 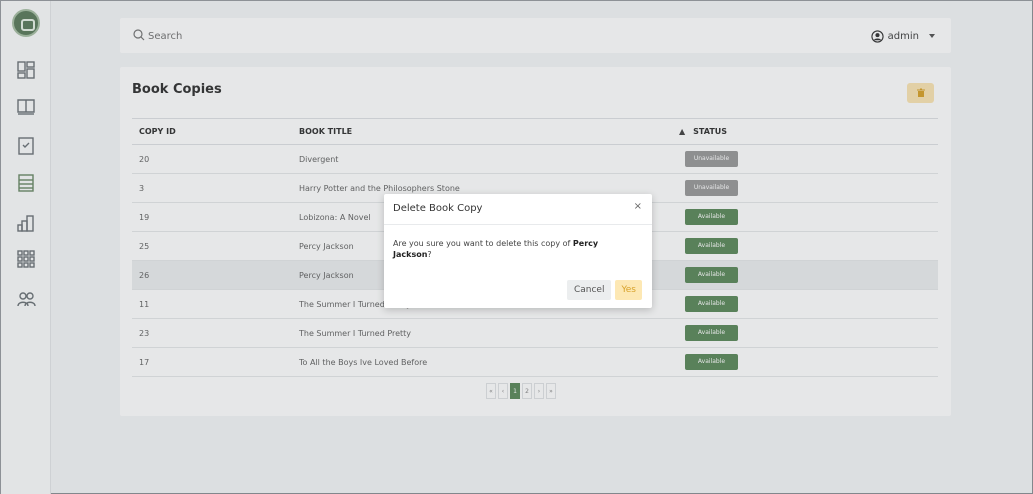 I want to click on confirm-yes-button: Yes, so click(x=628, y=290).